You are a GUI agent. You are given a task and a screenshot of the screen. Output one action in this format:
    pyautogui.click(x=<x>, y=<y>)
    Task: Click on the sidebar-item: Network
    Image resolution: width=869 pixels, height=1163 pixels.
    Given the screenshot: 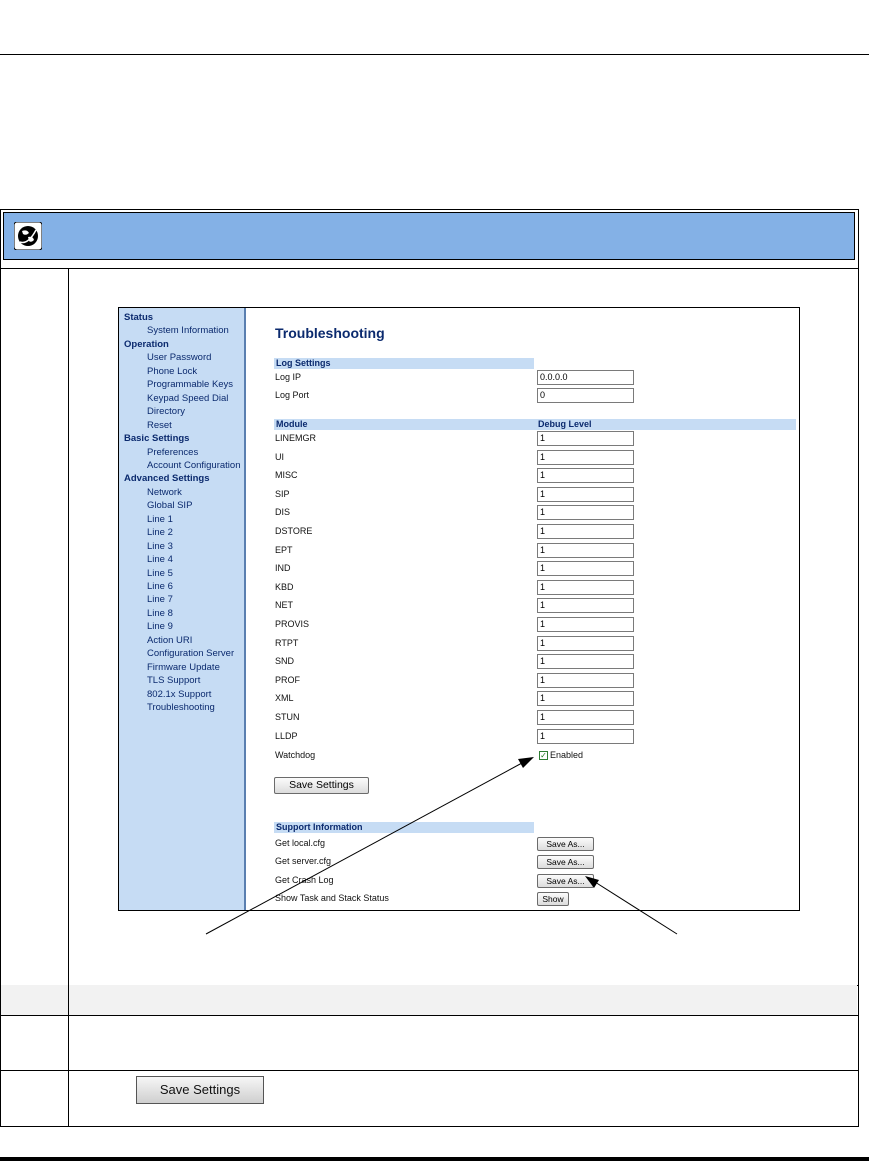 What is the action you would take?
    pyautogui.click(x=164, y=492)
    